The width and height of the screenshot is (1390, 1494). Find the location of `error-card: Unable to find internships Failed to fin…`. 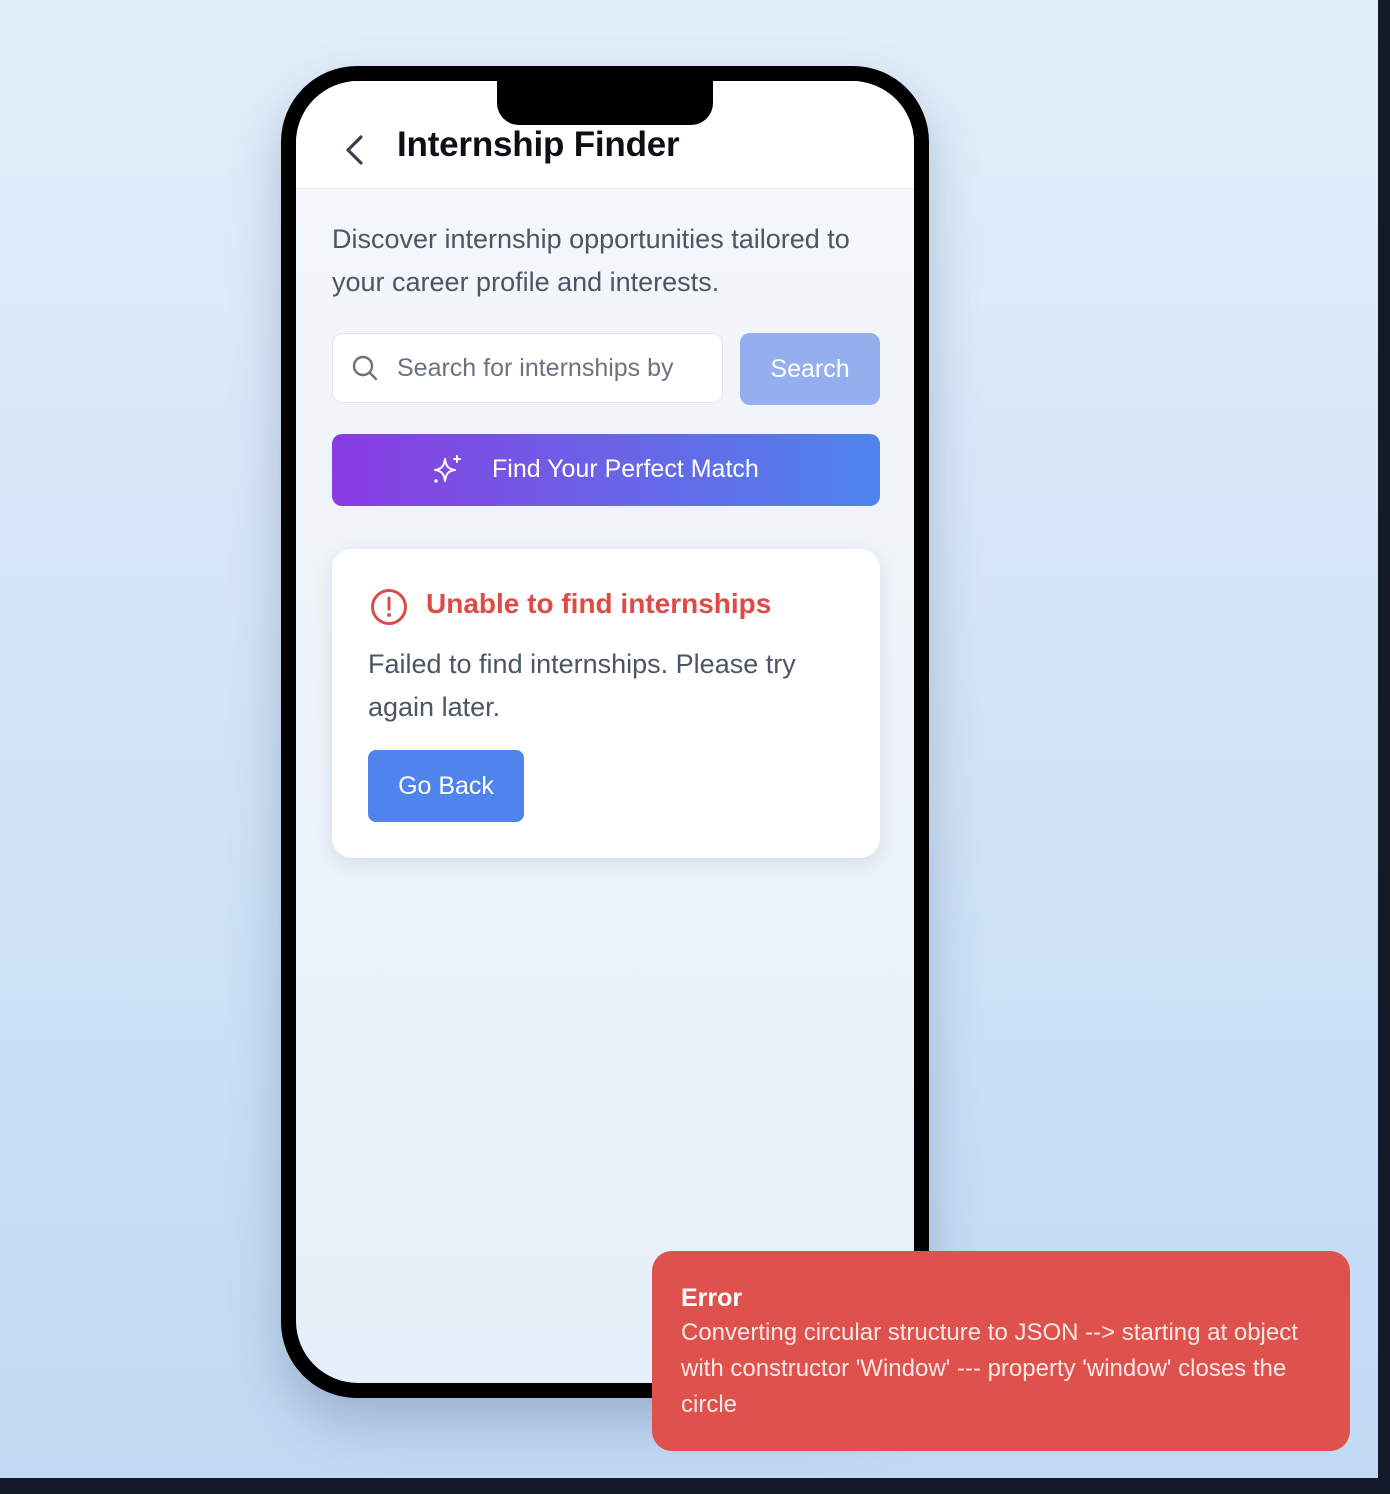

error-card: Unable to find internships Failed to fin… is located at coordinates (606, 703).